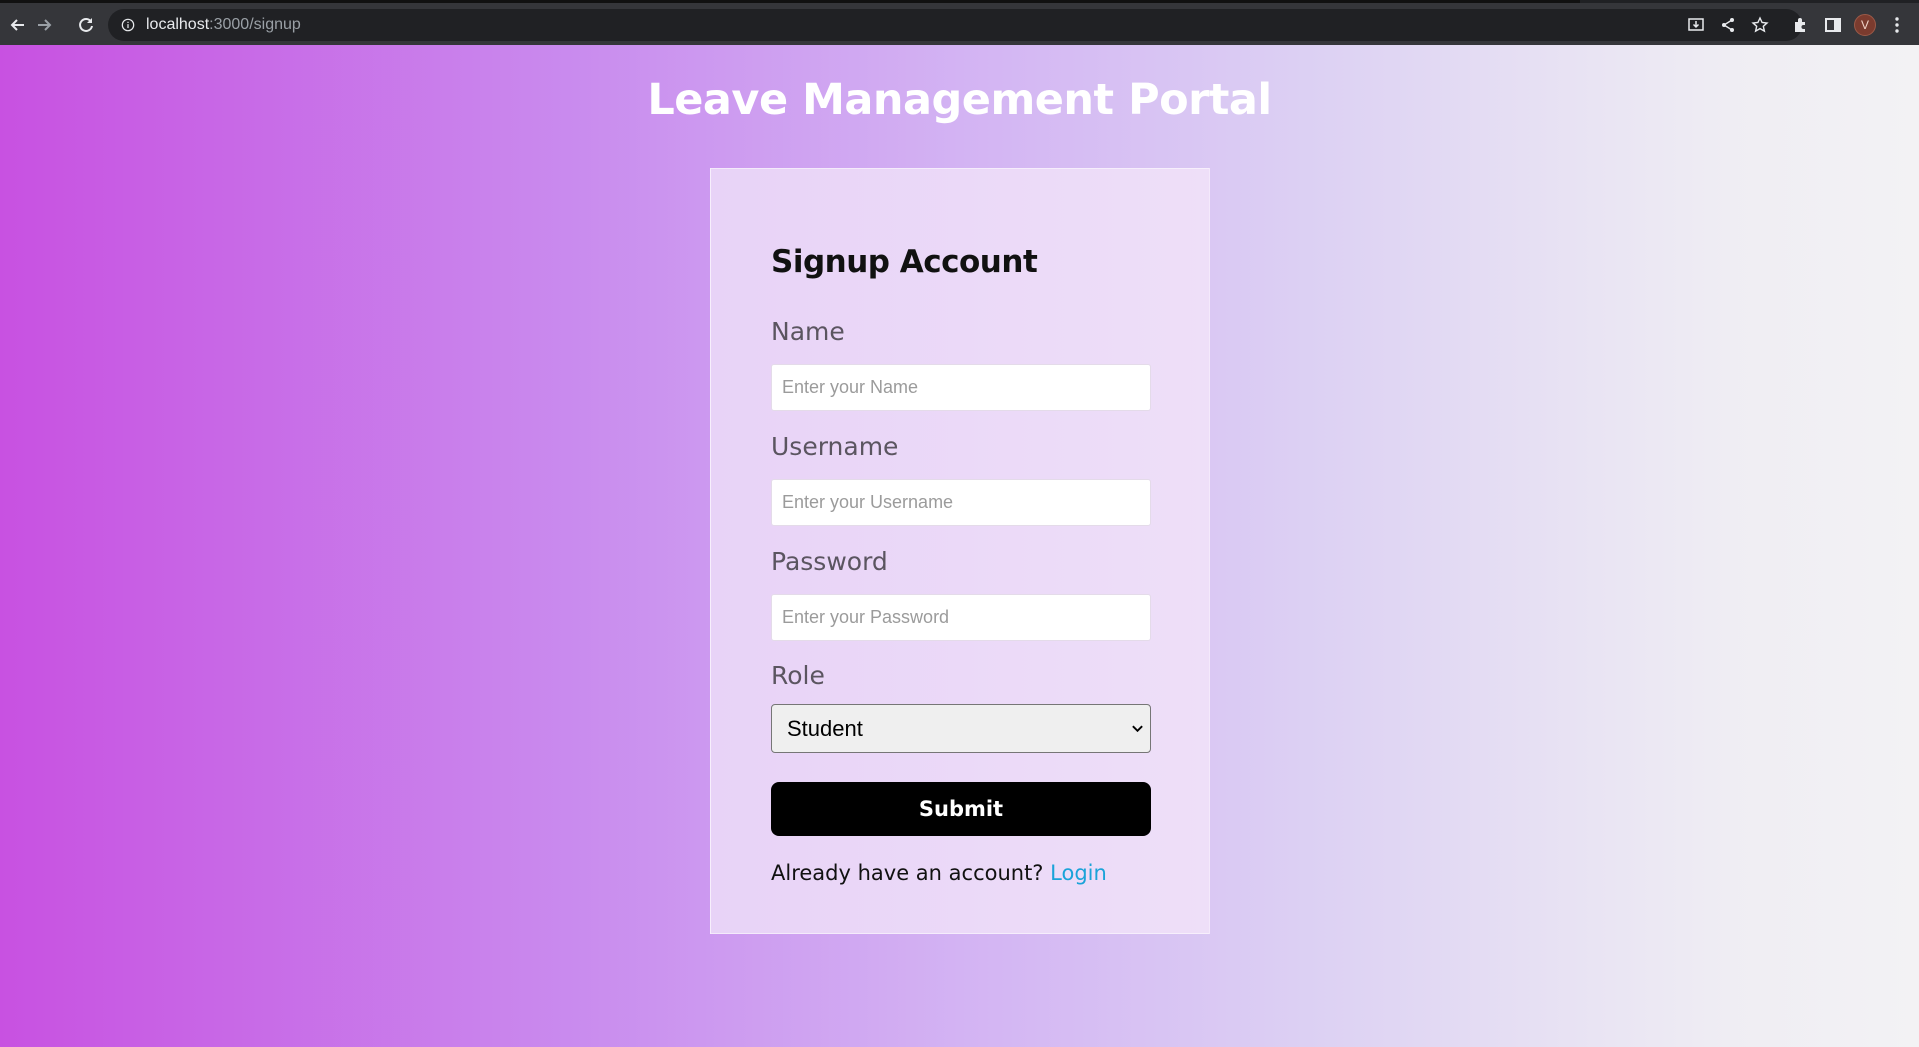  What do you see at coordinates (959, 100) in the screenshot?
I see `page-title: Leave Management Portal` at bounding box center [959, 100].